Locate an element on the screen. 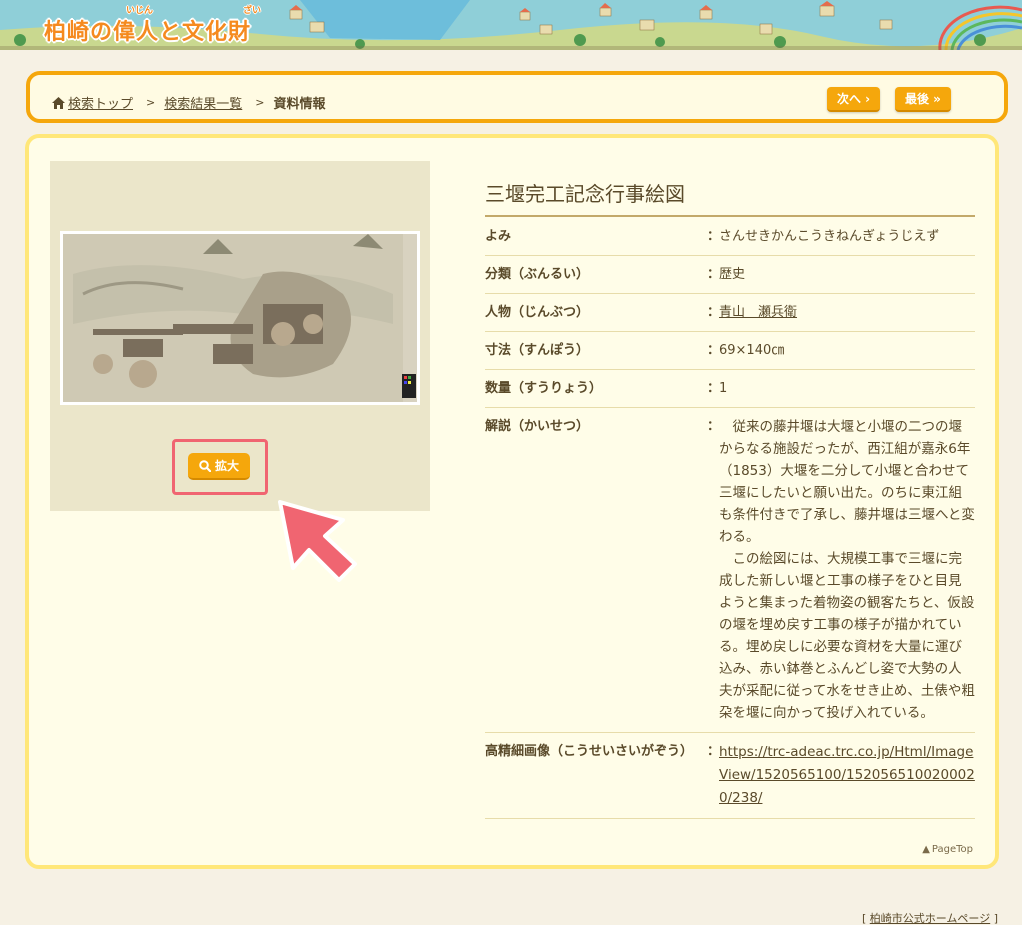 Image resolution: width=1022 pixels, height=925 pixels. row-value: 歴史 is located at coordinates (732, 274).